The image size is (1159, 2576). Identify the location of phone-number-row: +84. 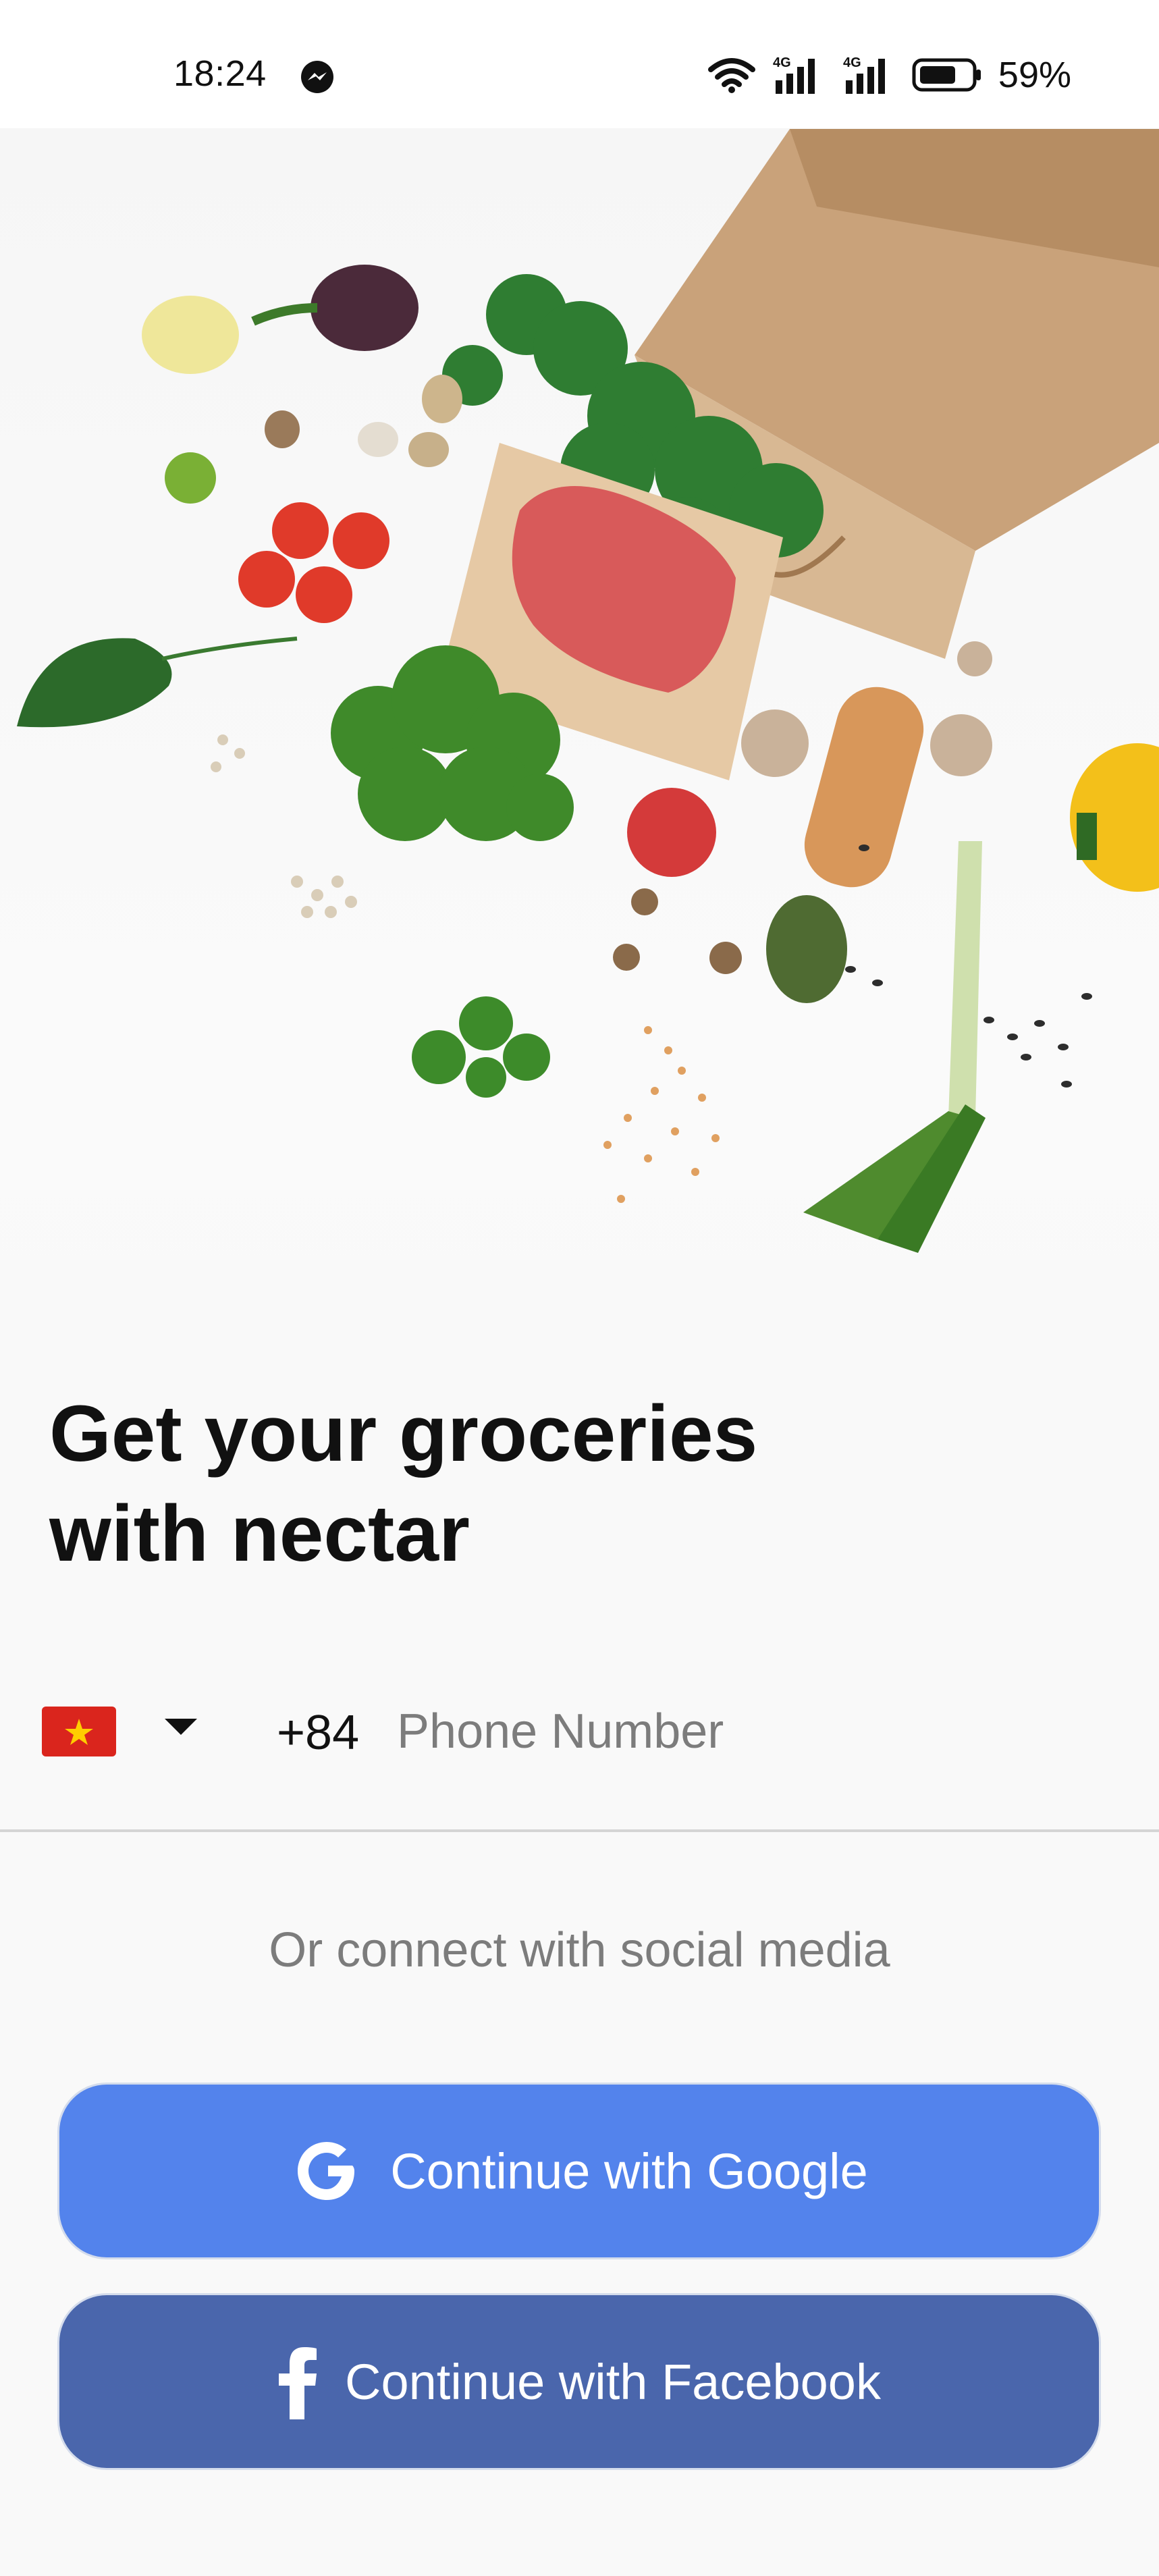
(579, 1755).